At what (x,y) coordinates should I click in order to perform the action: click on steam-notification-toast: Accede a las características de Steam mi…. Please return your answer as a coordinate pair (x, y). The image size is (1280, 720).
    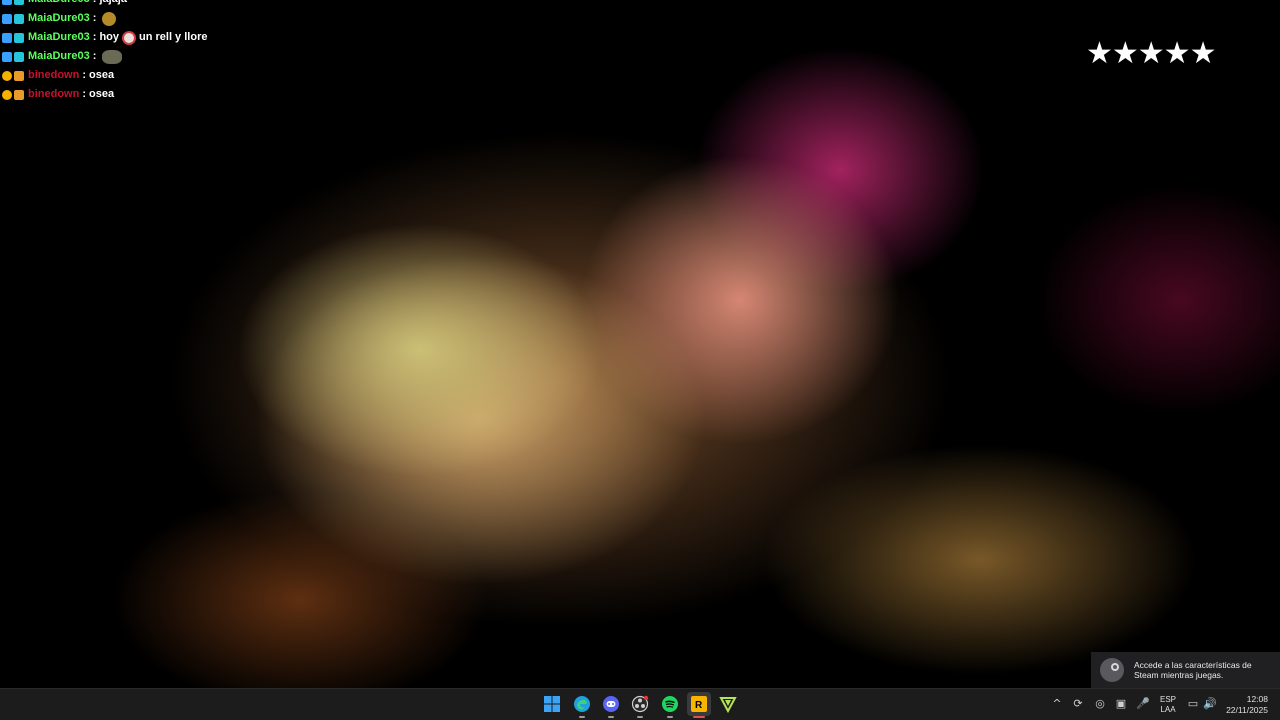
    Looking at the image, I should click on (1185, 670).